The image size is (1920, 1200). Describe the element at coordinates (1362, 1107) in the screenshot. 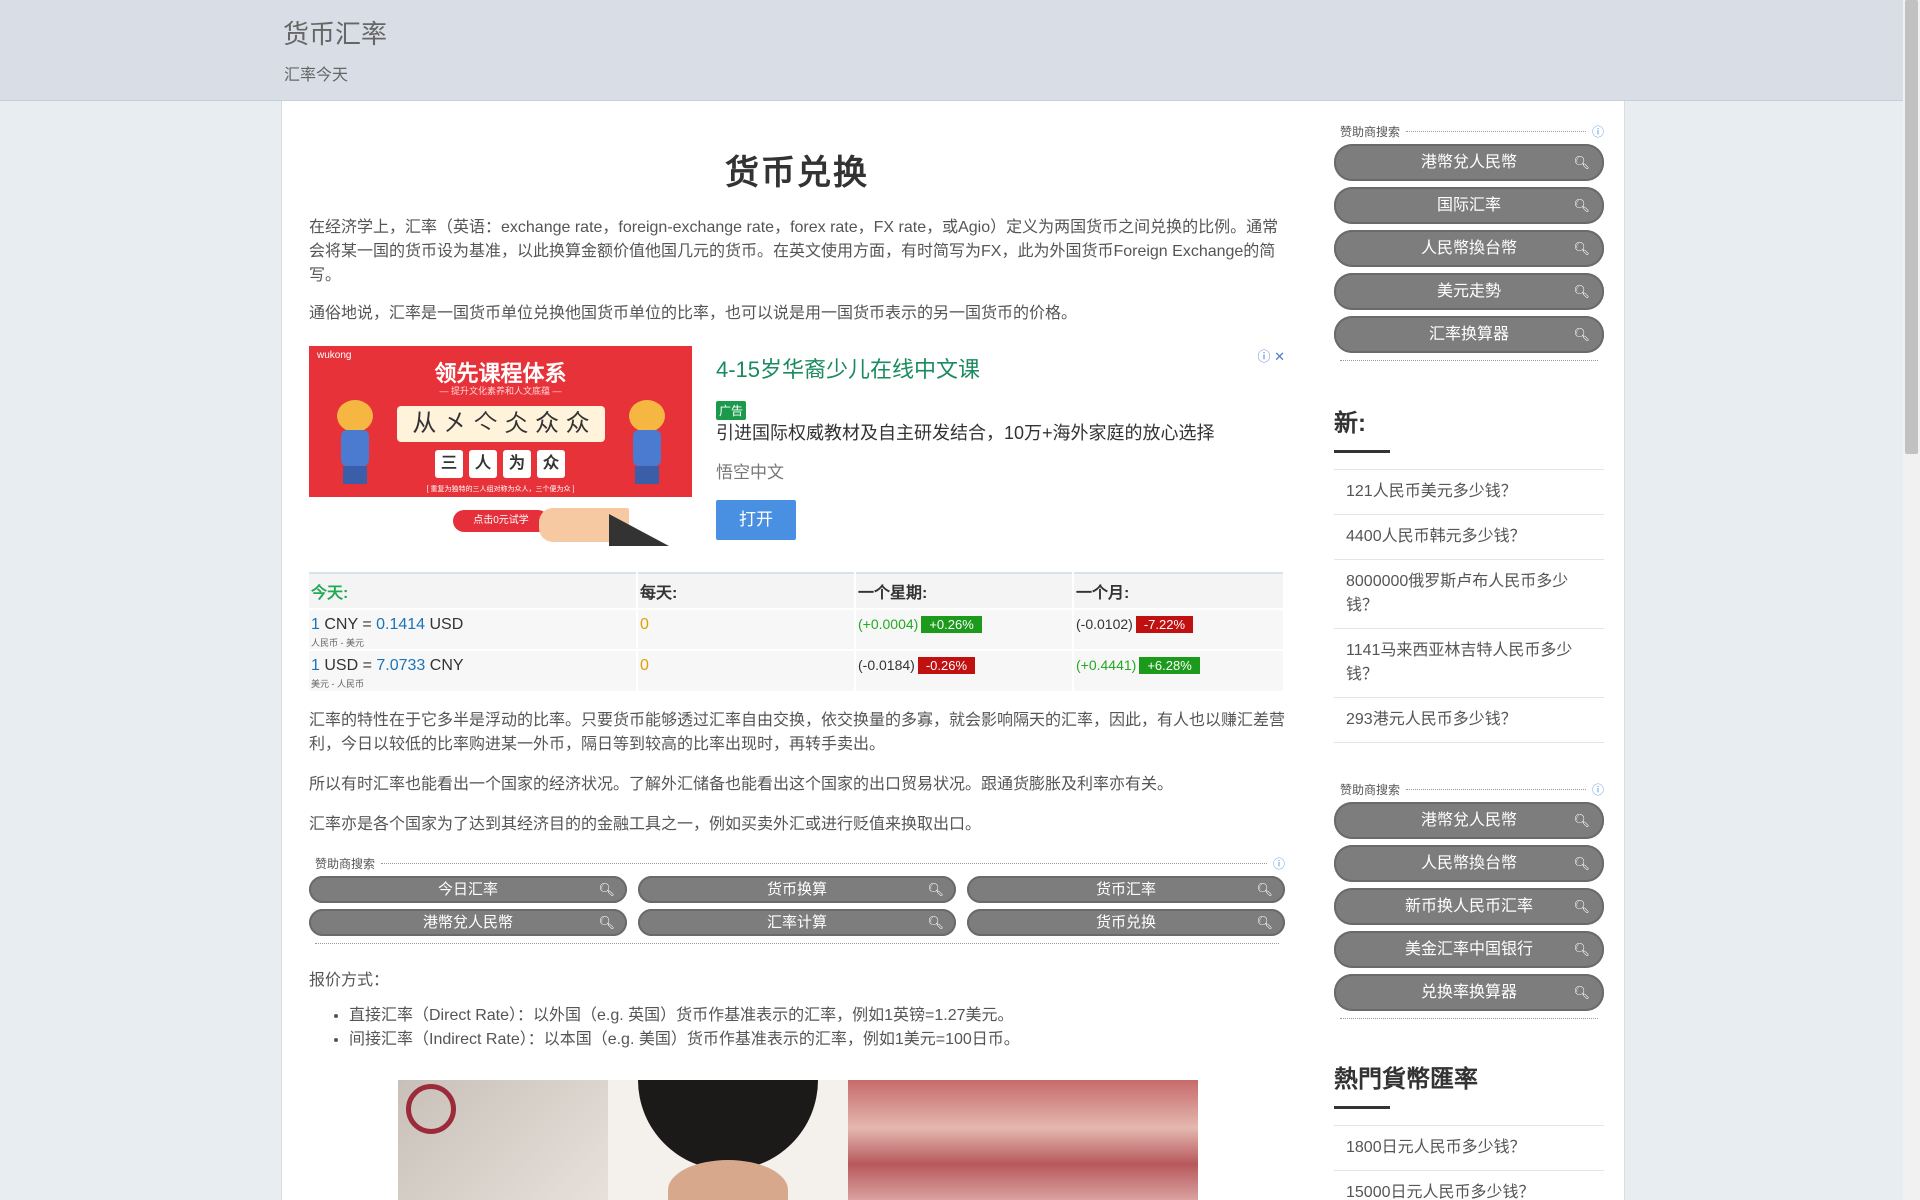

I see `heading-underline` at that location.